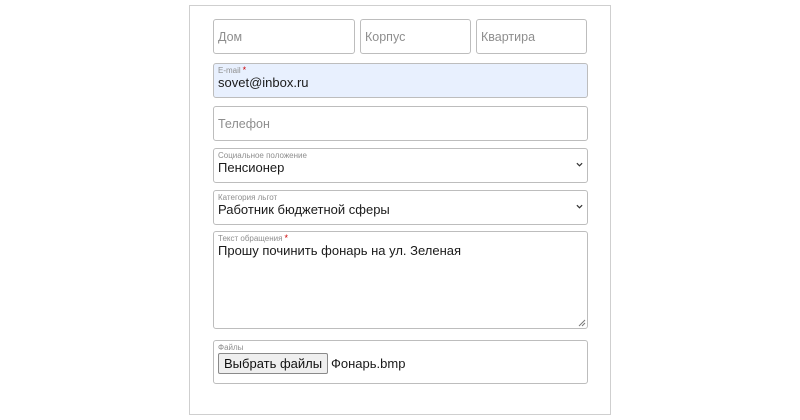 The image size is (800, 420). I want to click on files-label: Файлы, so click(231, 347).